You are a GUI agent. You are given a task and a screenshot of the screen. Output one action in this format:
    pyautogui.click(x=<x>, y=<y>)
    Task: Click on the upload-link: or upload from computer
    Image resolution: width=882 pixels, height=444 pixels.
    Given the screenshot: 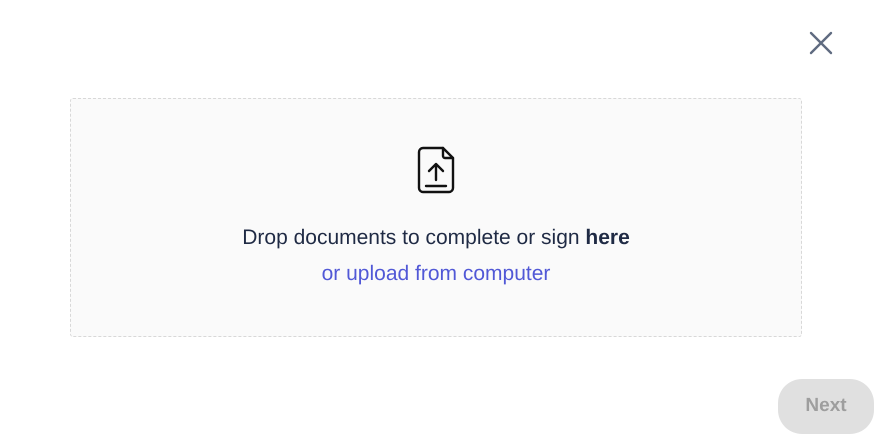 What is the action you would take?
    pyautogui.click(x=436, y=273)
    